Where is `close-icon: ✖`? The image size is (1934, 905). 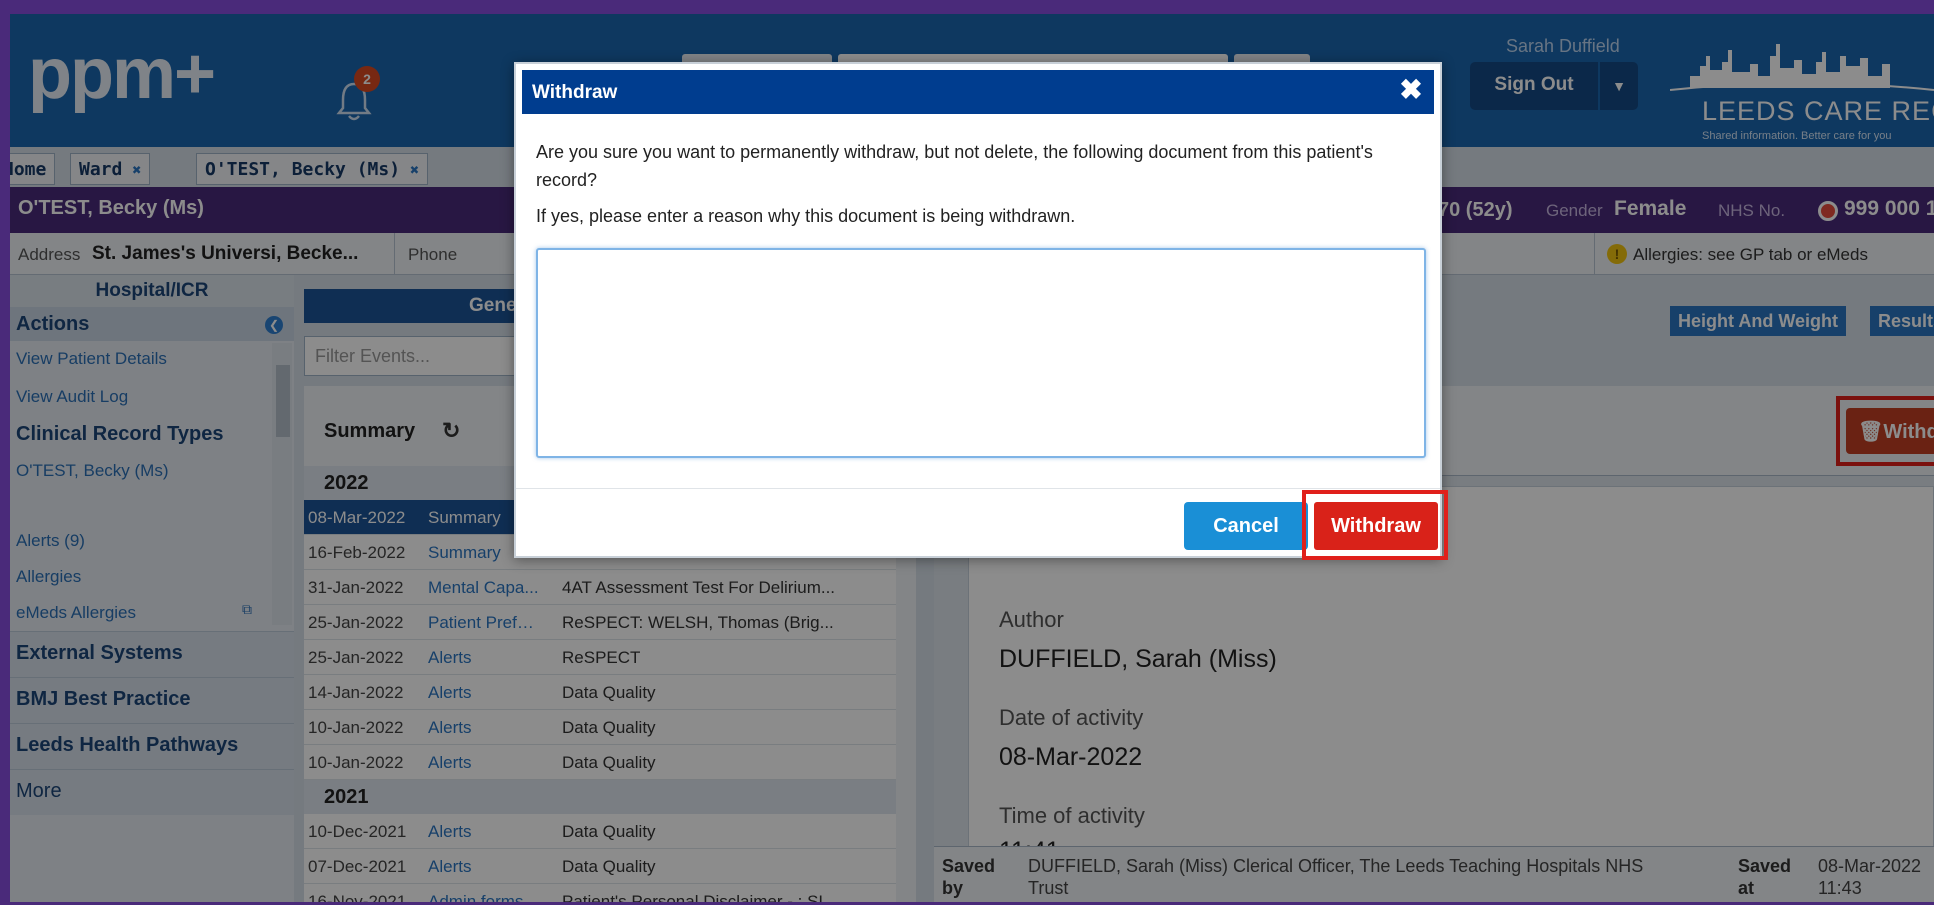 close-icon: ✖ is located at coordinates (1411, 91).